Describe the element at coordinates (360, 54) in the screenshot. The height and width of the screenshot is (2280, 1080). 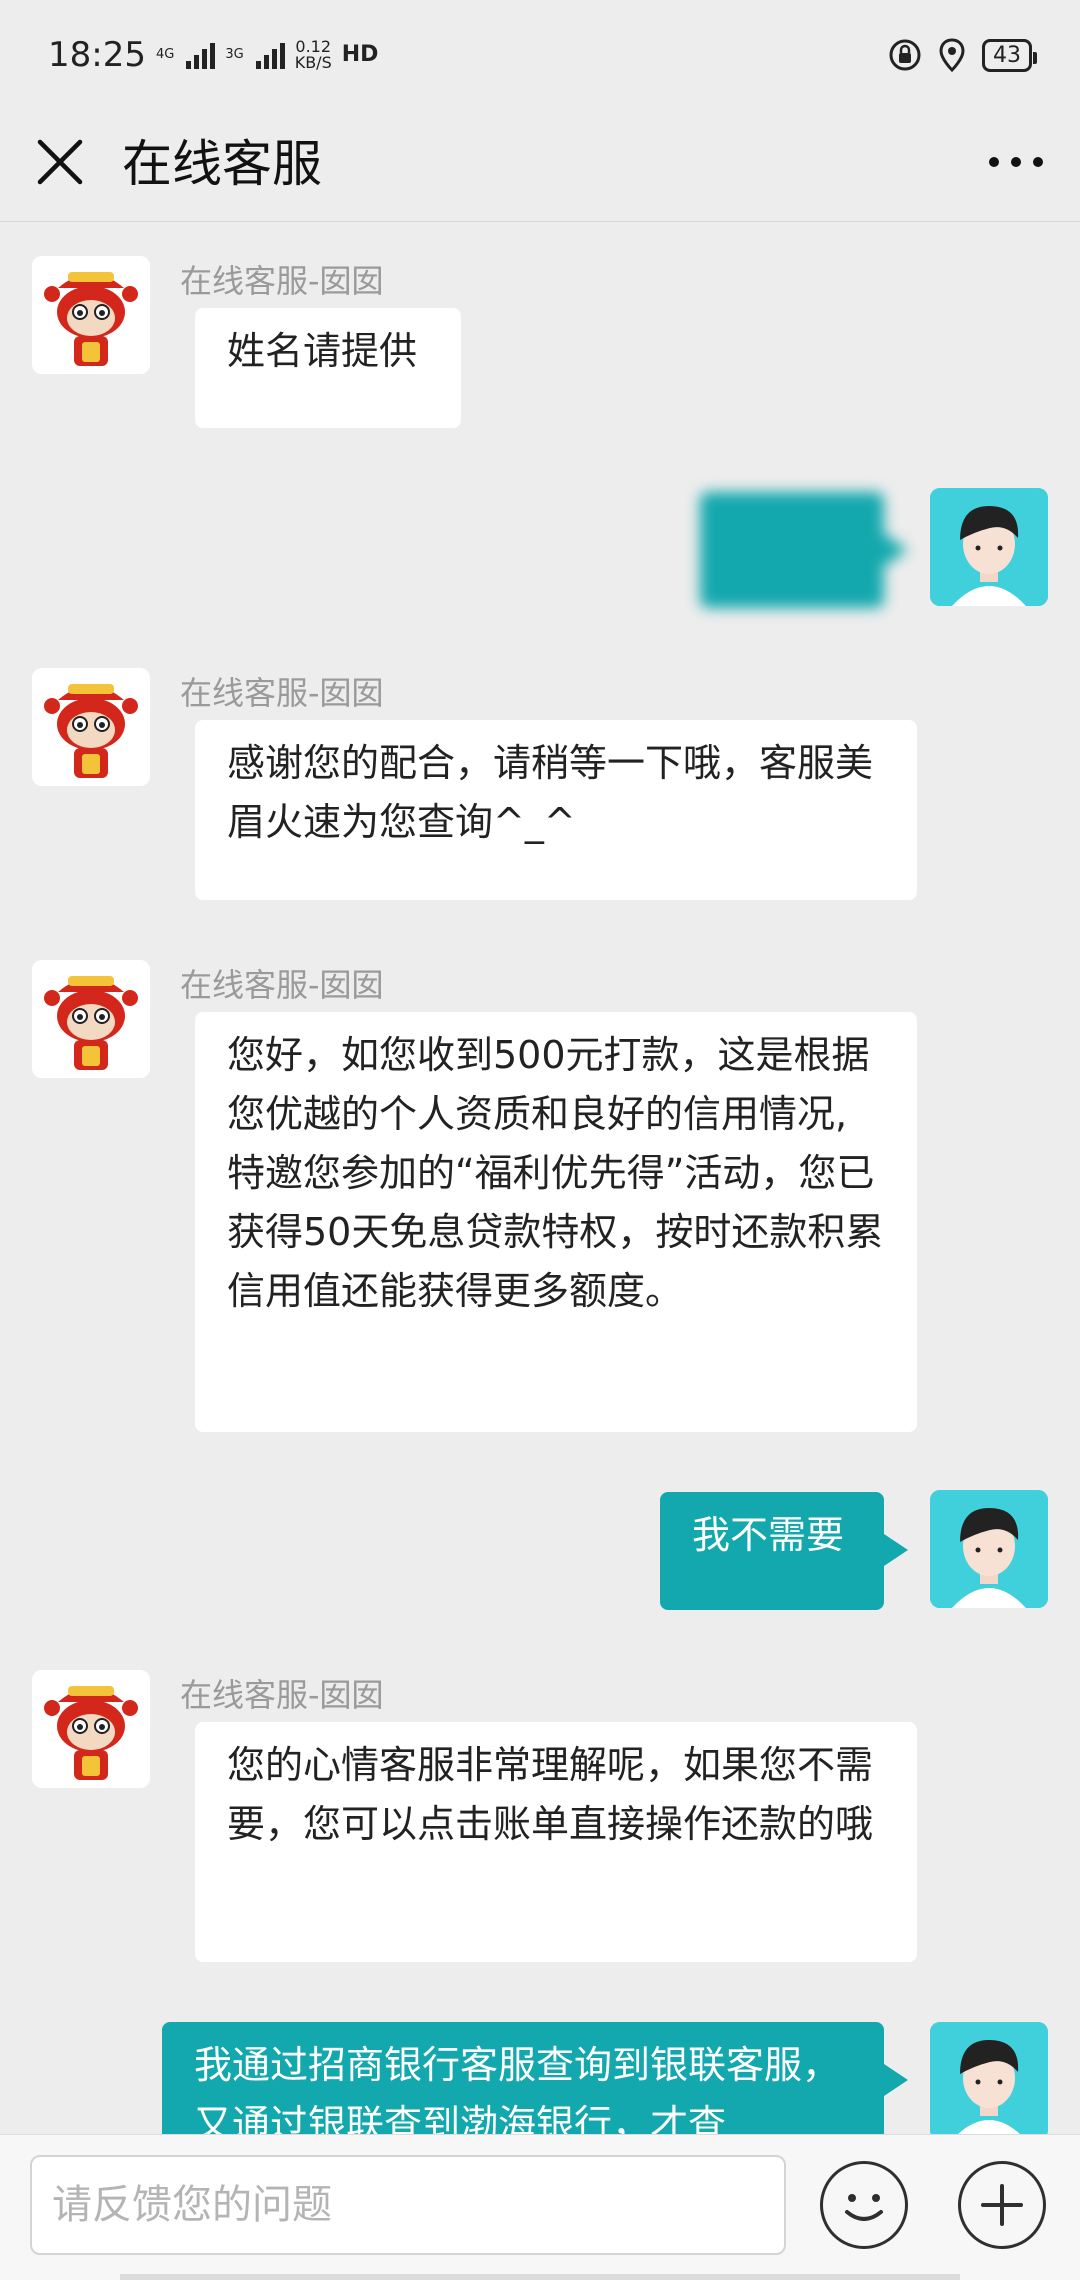
I see `hd-icon: HD` at that location.